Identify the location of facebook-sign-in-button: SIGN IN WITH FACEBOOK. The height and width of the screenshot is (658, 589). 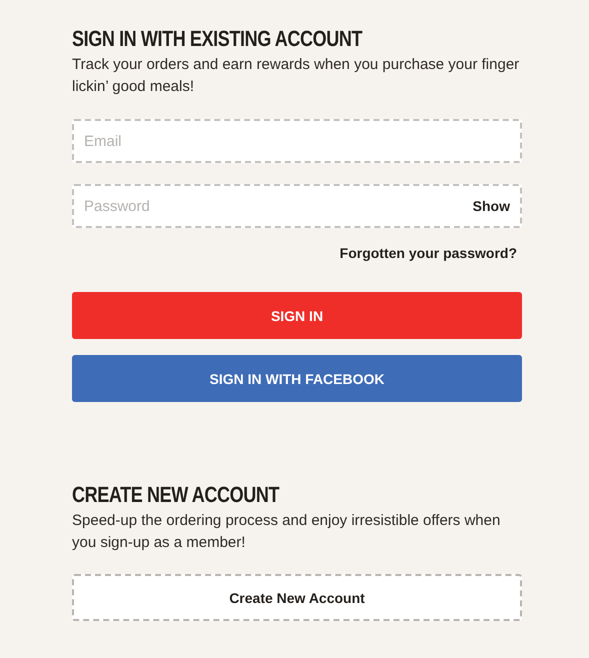
(297, 378).